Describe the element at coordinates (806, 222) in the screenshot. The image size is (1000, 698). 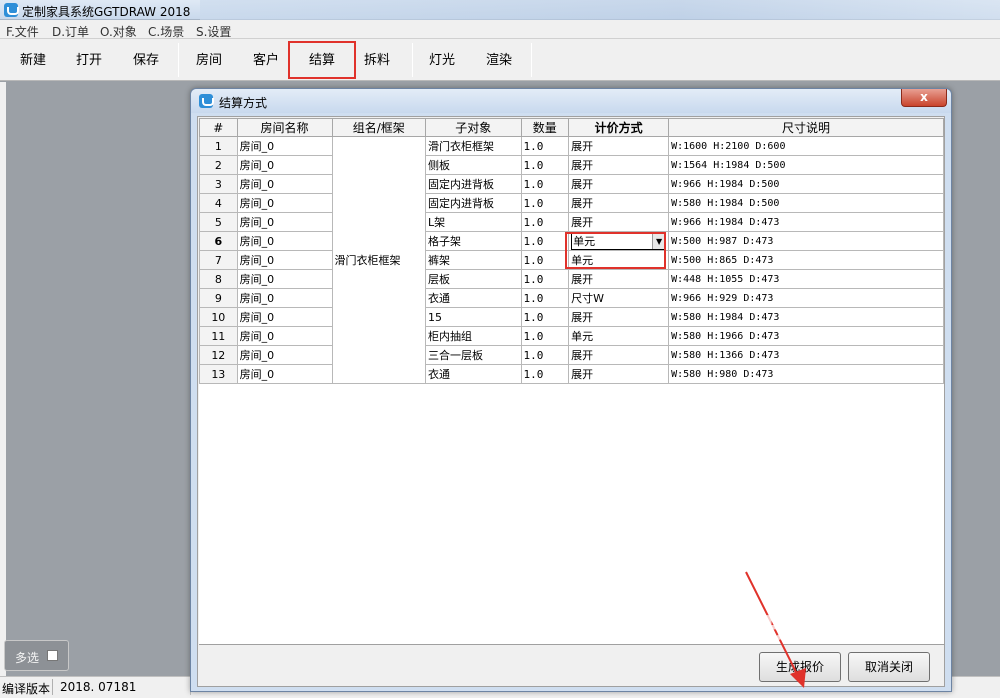
I see `size-description-cell: W:966 H:1984 D:473` at that location.